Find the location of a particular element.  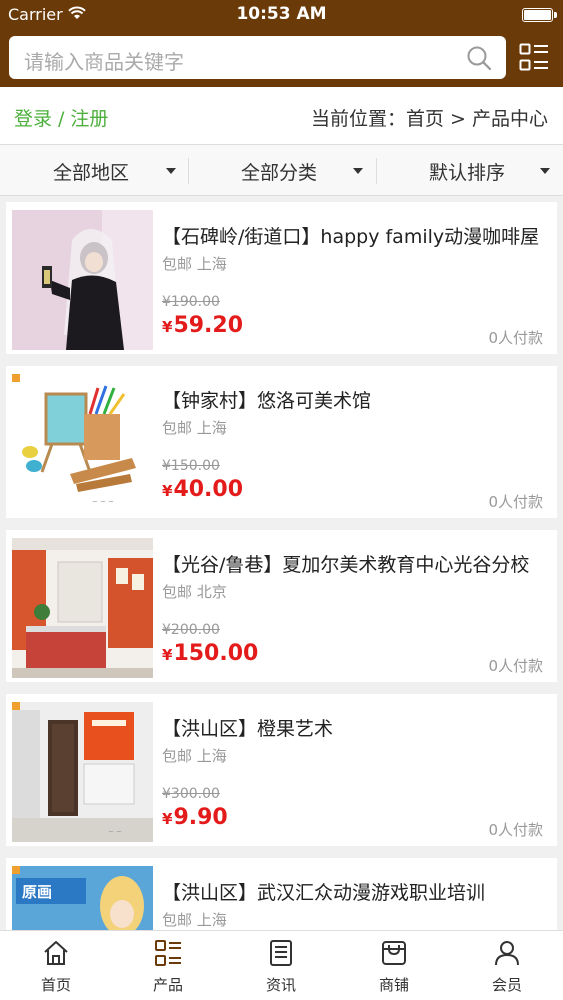

breadcrumb: 当前位置：首页 > 产品中心 is located at coordinates (429, 117).